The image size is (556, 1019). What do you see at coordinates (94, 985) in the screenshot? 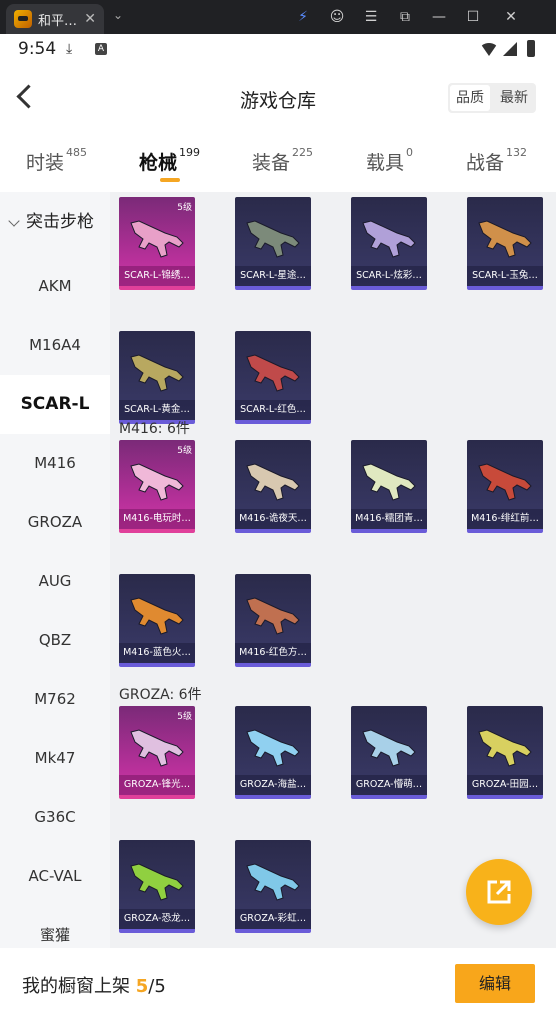
I see `showcase-status: 我的橱窗上架 5/5` at bounding box center [94, 985].